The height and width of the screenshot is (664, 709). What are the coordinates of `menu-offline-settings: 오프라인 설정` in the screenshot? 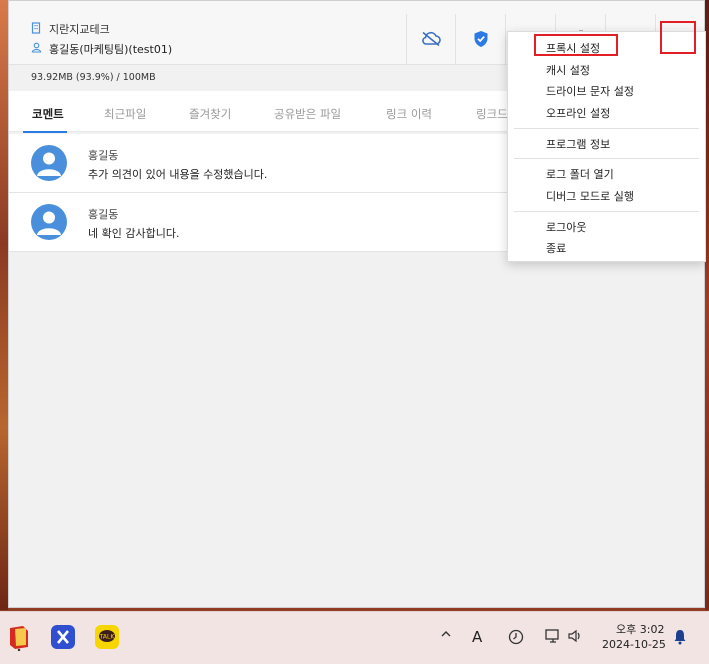 It's located at (578, 113).